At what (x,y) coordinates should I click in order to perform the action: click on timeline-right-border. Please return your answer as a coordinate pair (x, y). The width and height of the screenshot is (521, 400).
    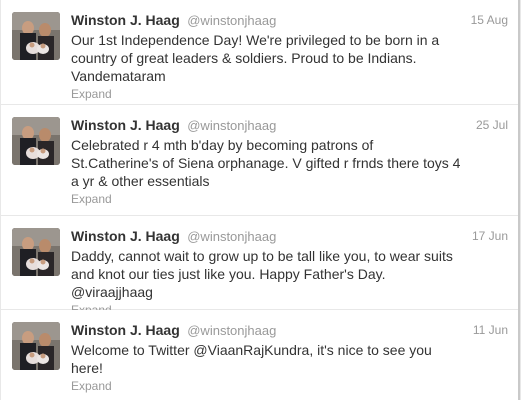
    Looking at the image, I should click on (519, 200).